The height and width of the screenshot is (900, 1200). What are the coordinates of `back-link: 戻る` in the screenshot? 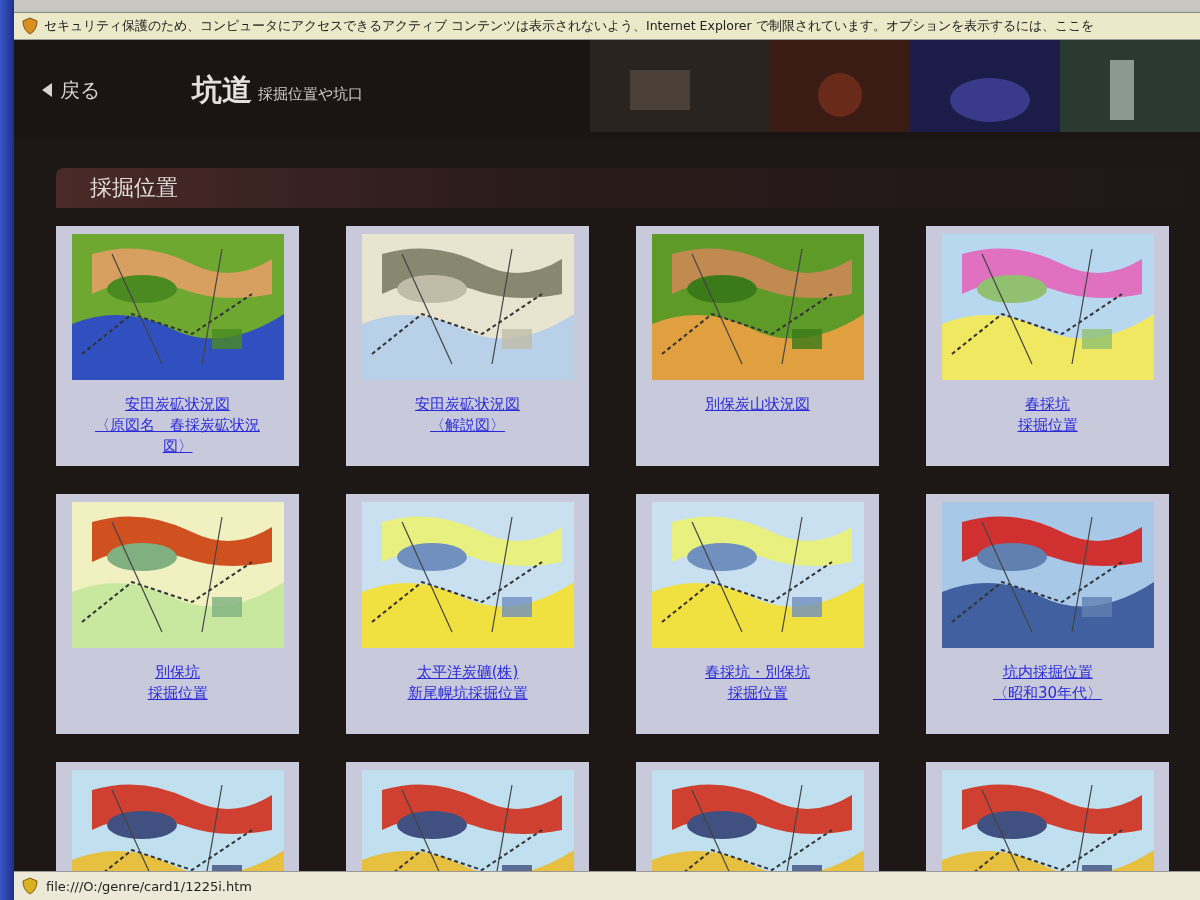 It's located at (117, 90).